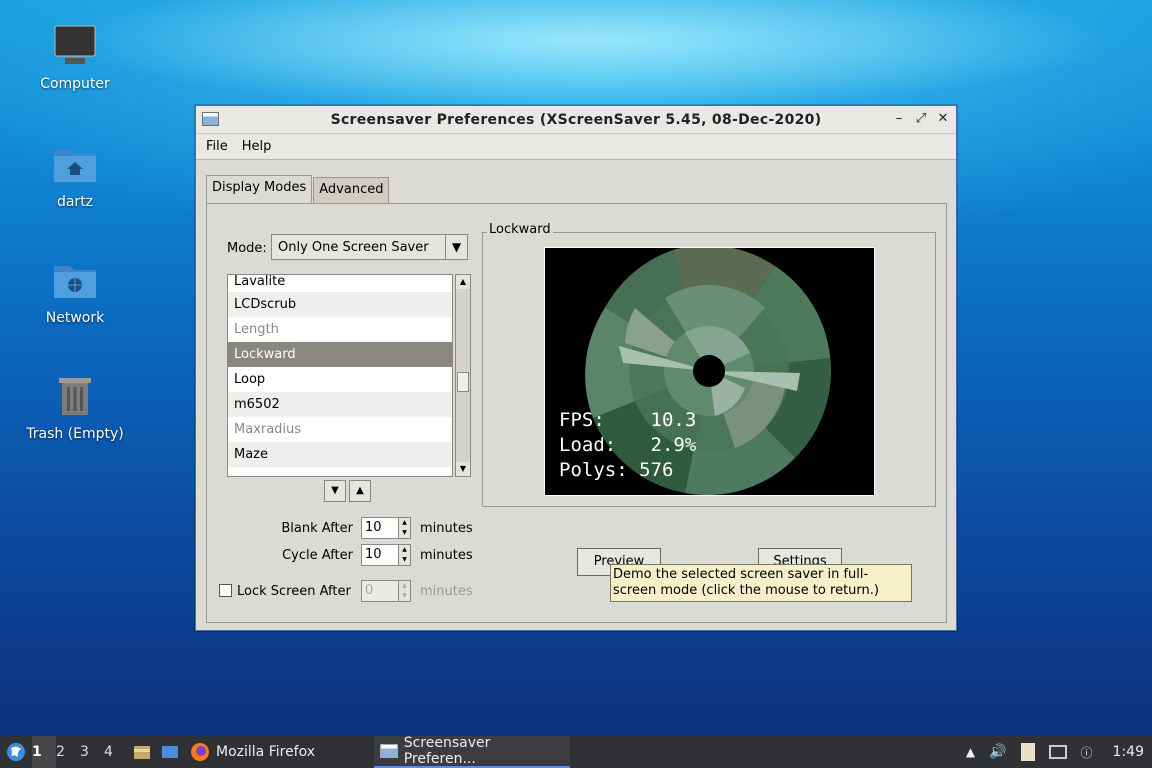  What do you see at coordinates (709, 371) in the screenshot?
I see `preview-screen: FPS: 10.3 Load: 2.9% Polys: 576` at bounding box center [709, 371].